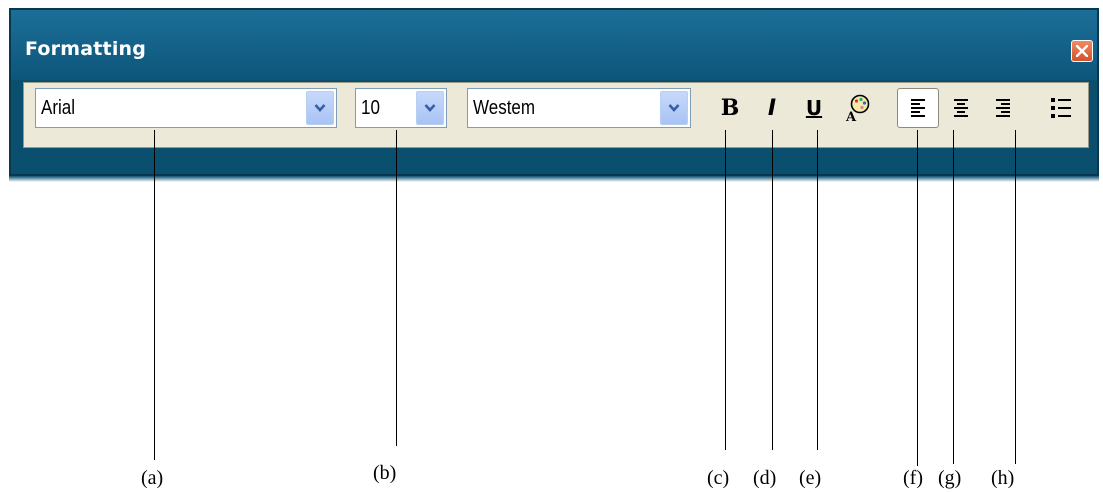  Describe the element at coordinates (725, 290) in the screenshot. I see `callout-line-c` at that location.